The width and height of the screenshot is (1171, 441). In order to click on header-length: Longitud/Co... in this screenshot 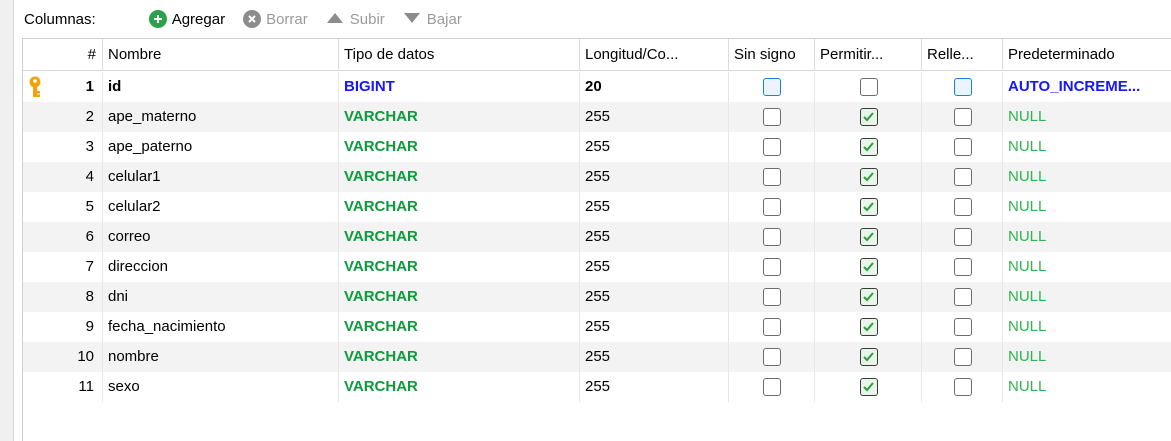, I will do `click(654, 55)`.